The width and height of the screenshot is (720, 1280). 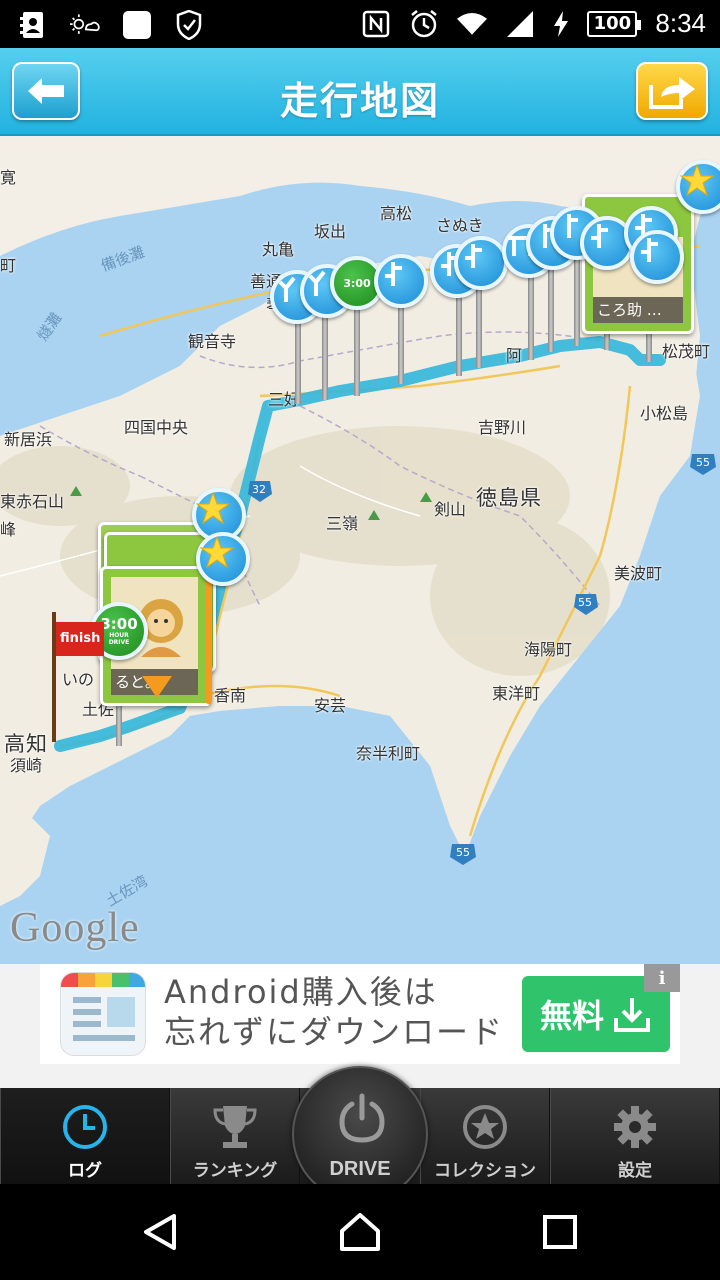 I want to click on star-pin, so click(x=223, y=559).